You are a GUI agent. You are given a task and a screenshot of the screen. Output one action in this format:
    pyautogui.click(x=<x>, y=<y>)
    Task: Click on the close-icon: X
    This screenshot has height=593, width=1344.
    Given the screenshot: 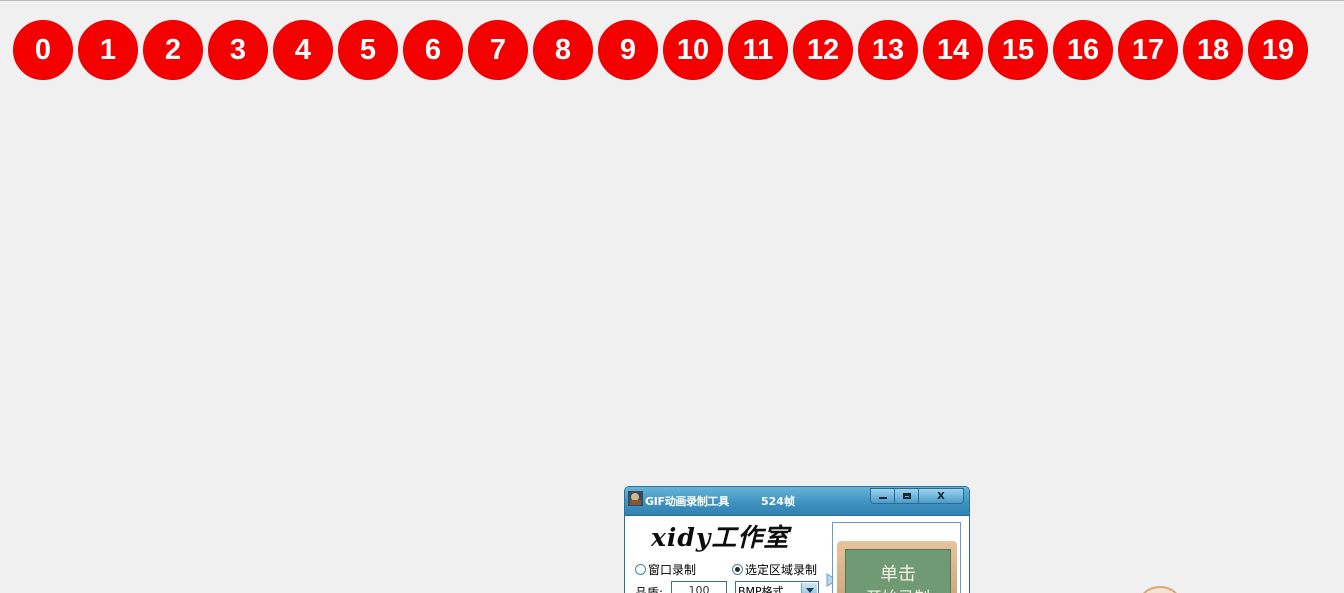 What is the action you would take?
    pyautogui.click(x=941, y=496)
    